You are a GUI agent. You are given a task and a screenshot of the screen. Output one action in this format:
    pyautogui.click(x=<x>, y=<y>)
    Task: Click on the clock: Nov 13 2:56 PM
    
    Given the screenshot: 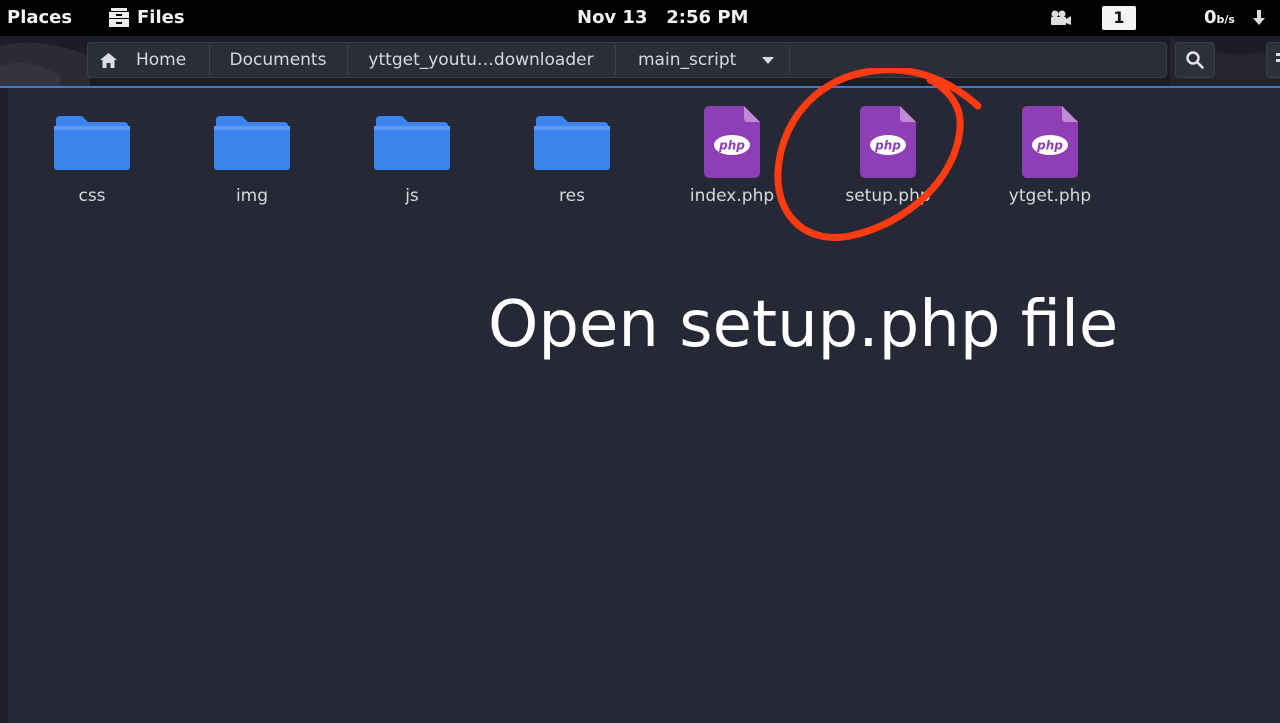 What is the action you would take?
    pyautogui.click(x=662, y=18)
    